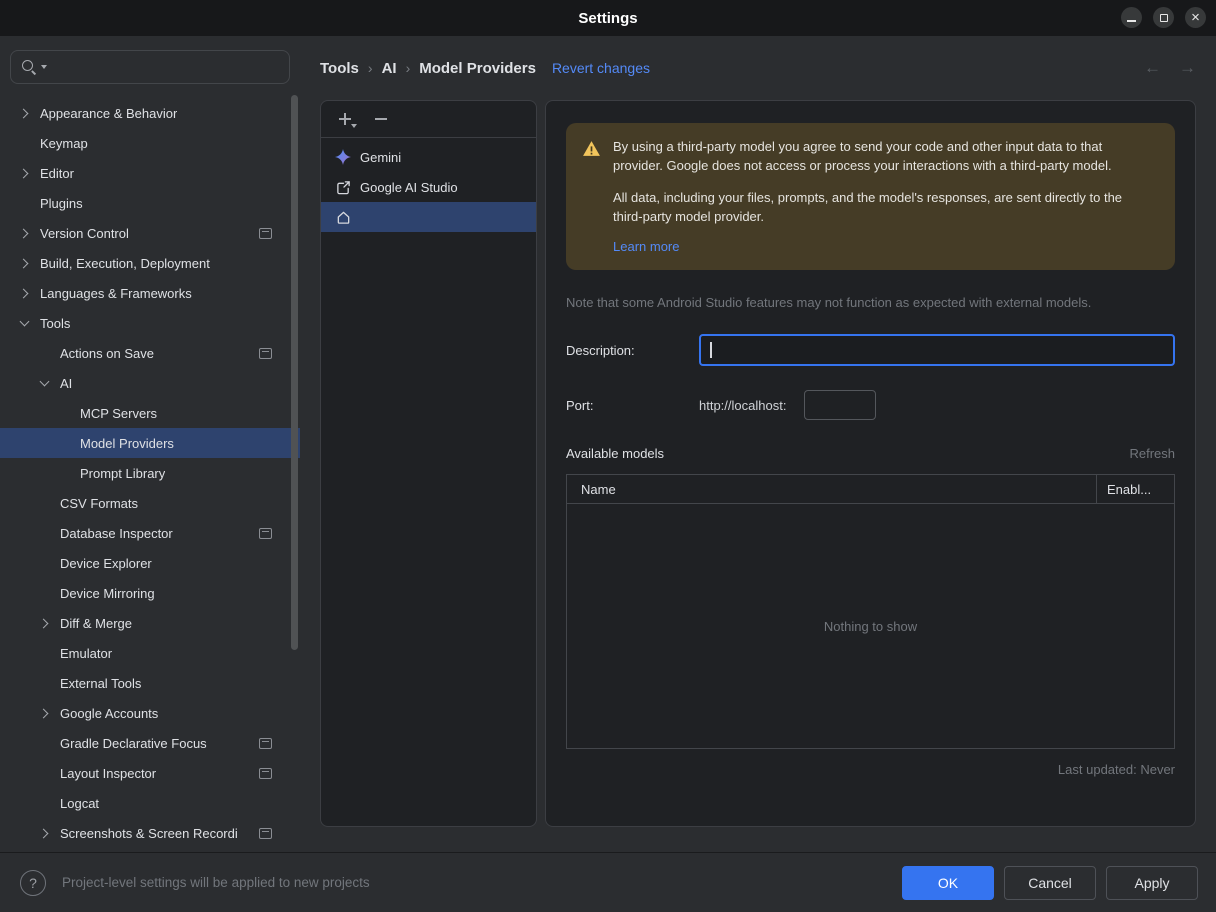 Image resolution: width=1216 pixels, height=912 pixels. I want to click on breadcrumb-ai: AI, so click(389, 68).